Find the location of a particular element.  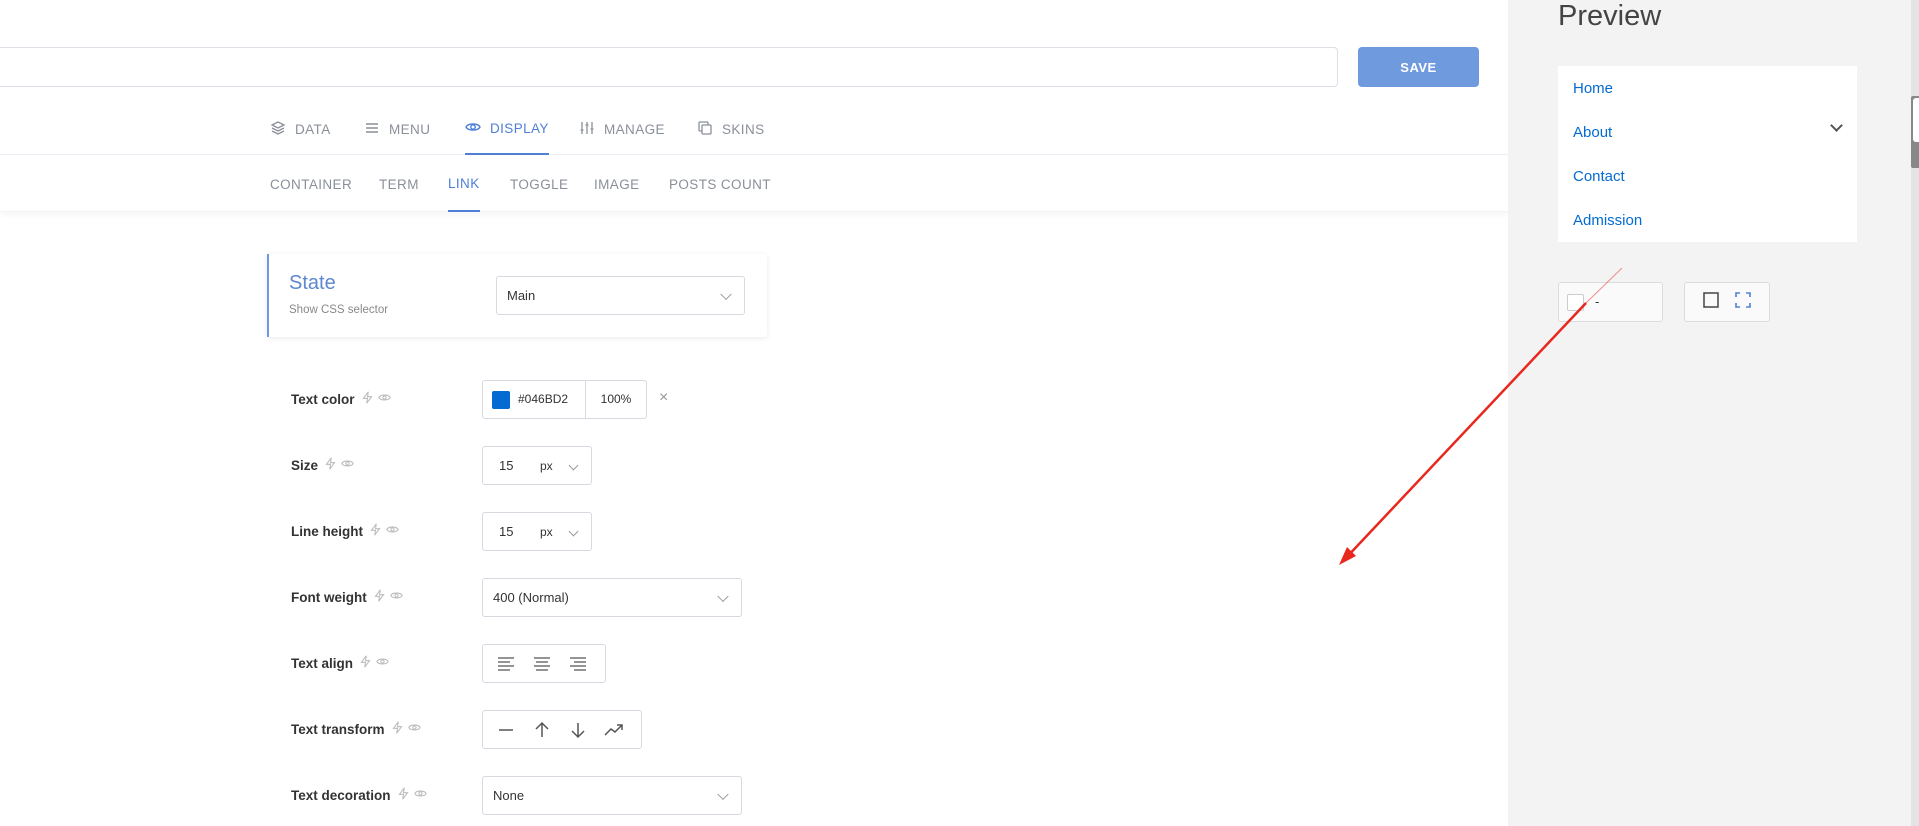

tab-skins: SKINS is located at coordinates (731, 129).